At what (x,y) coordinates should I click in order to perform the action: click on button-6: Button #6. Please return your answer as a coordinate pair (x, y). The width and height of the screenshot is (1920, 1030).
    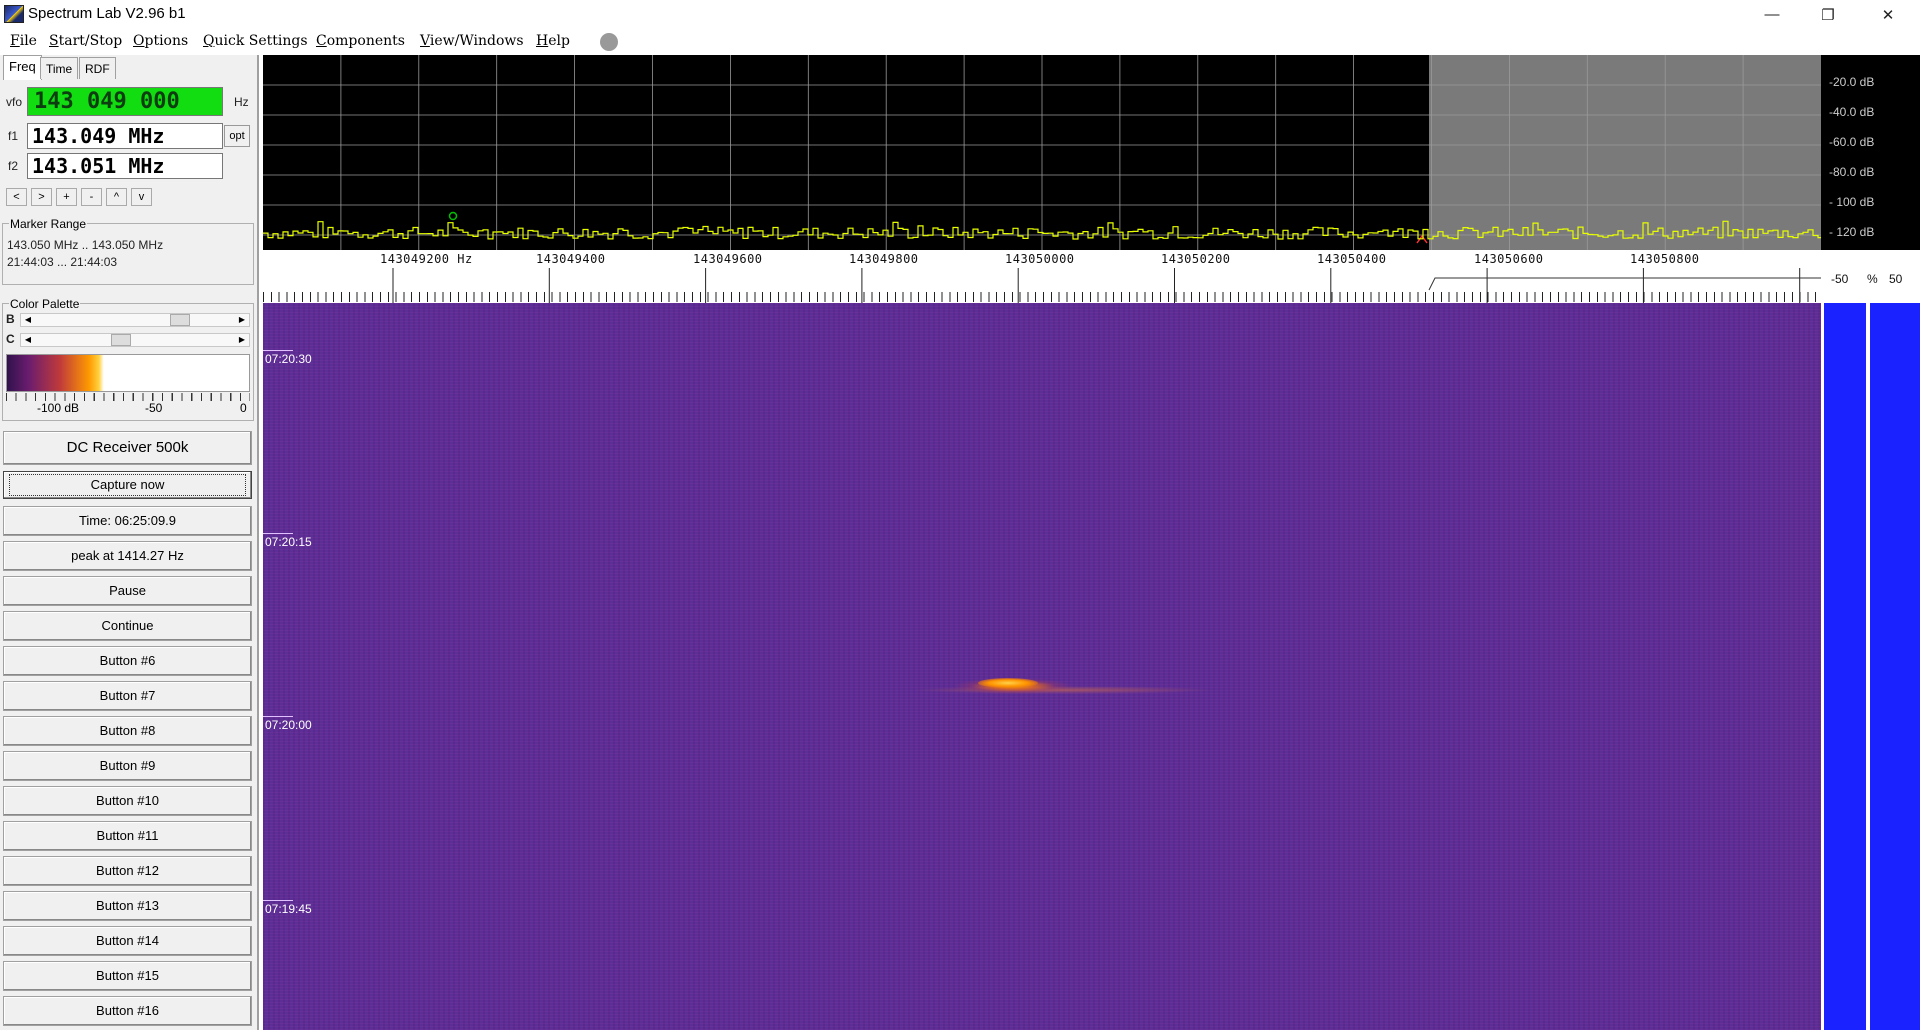
    Looking at the image, I should click on (127, 661).